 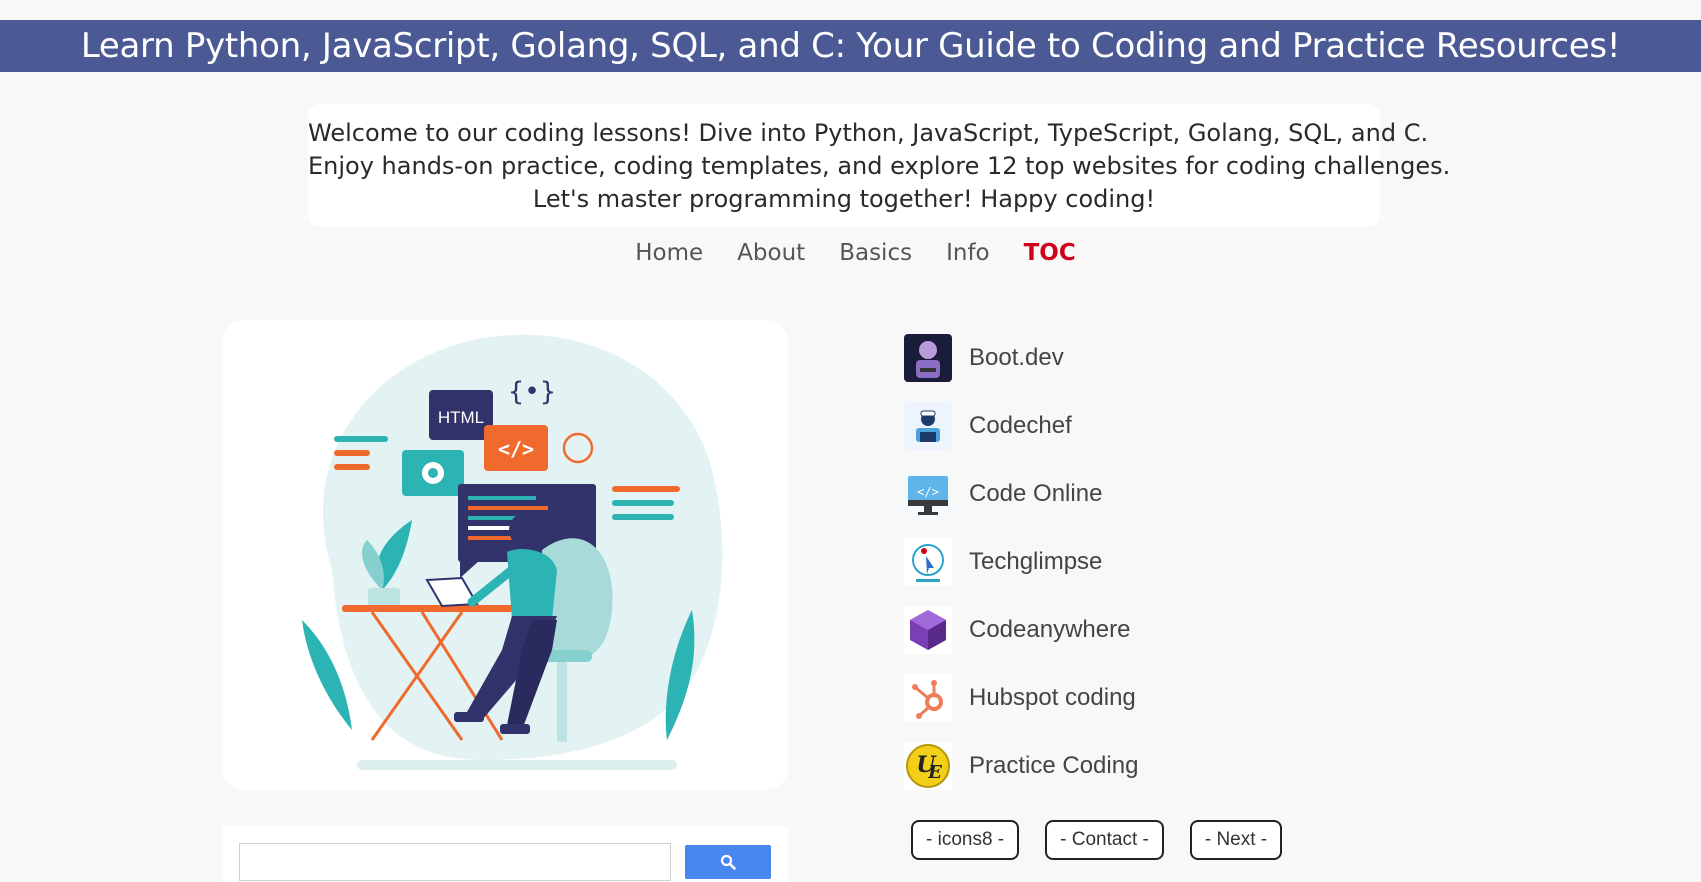 I want to click on brace-tag-text: {•}, so click(x=532, y=392).